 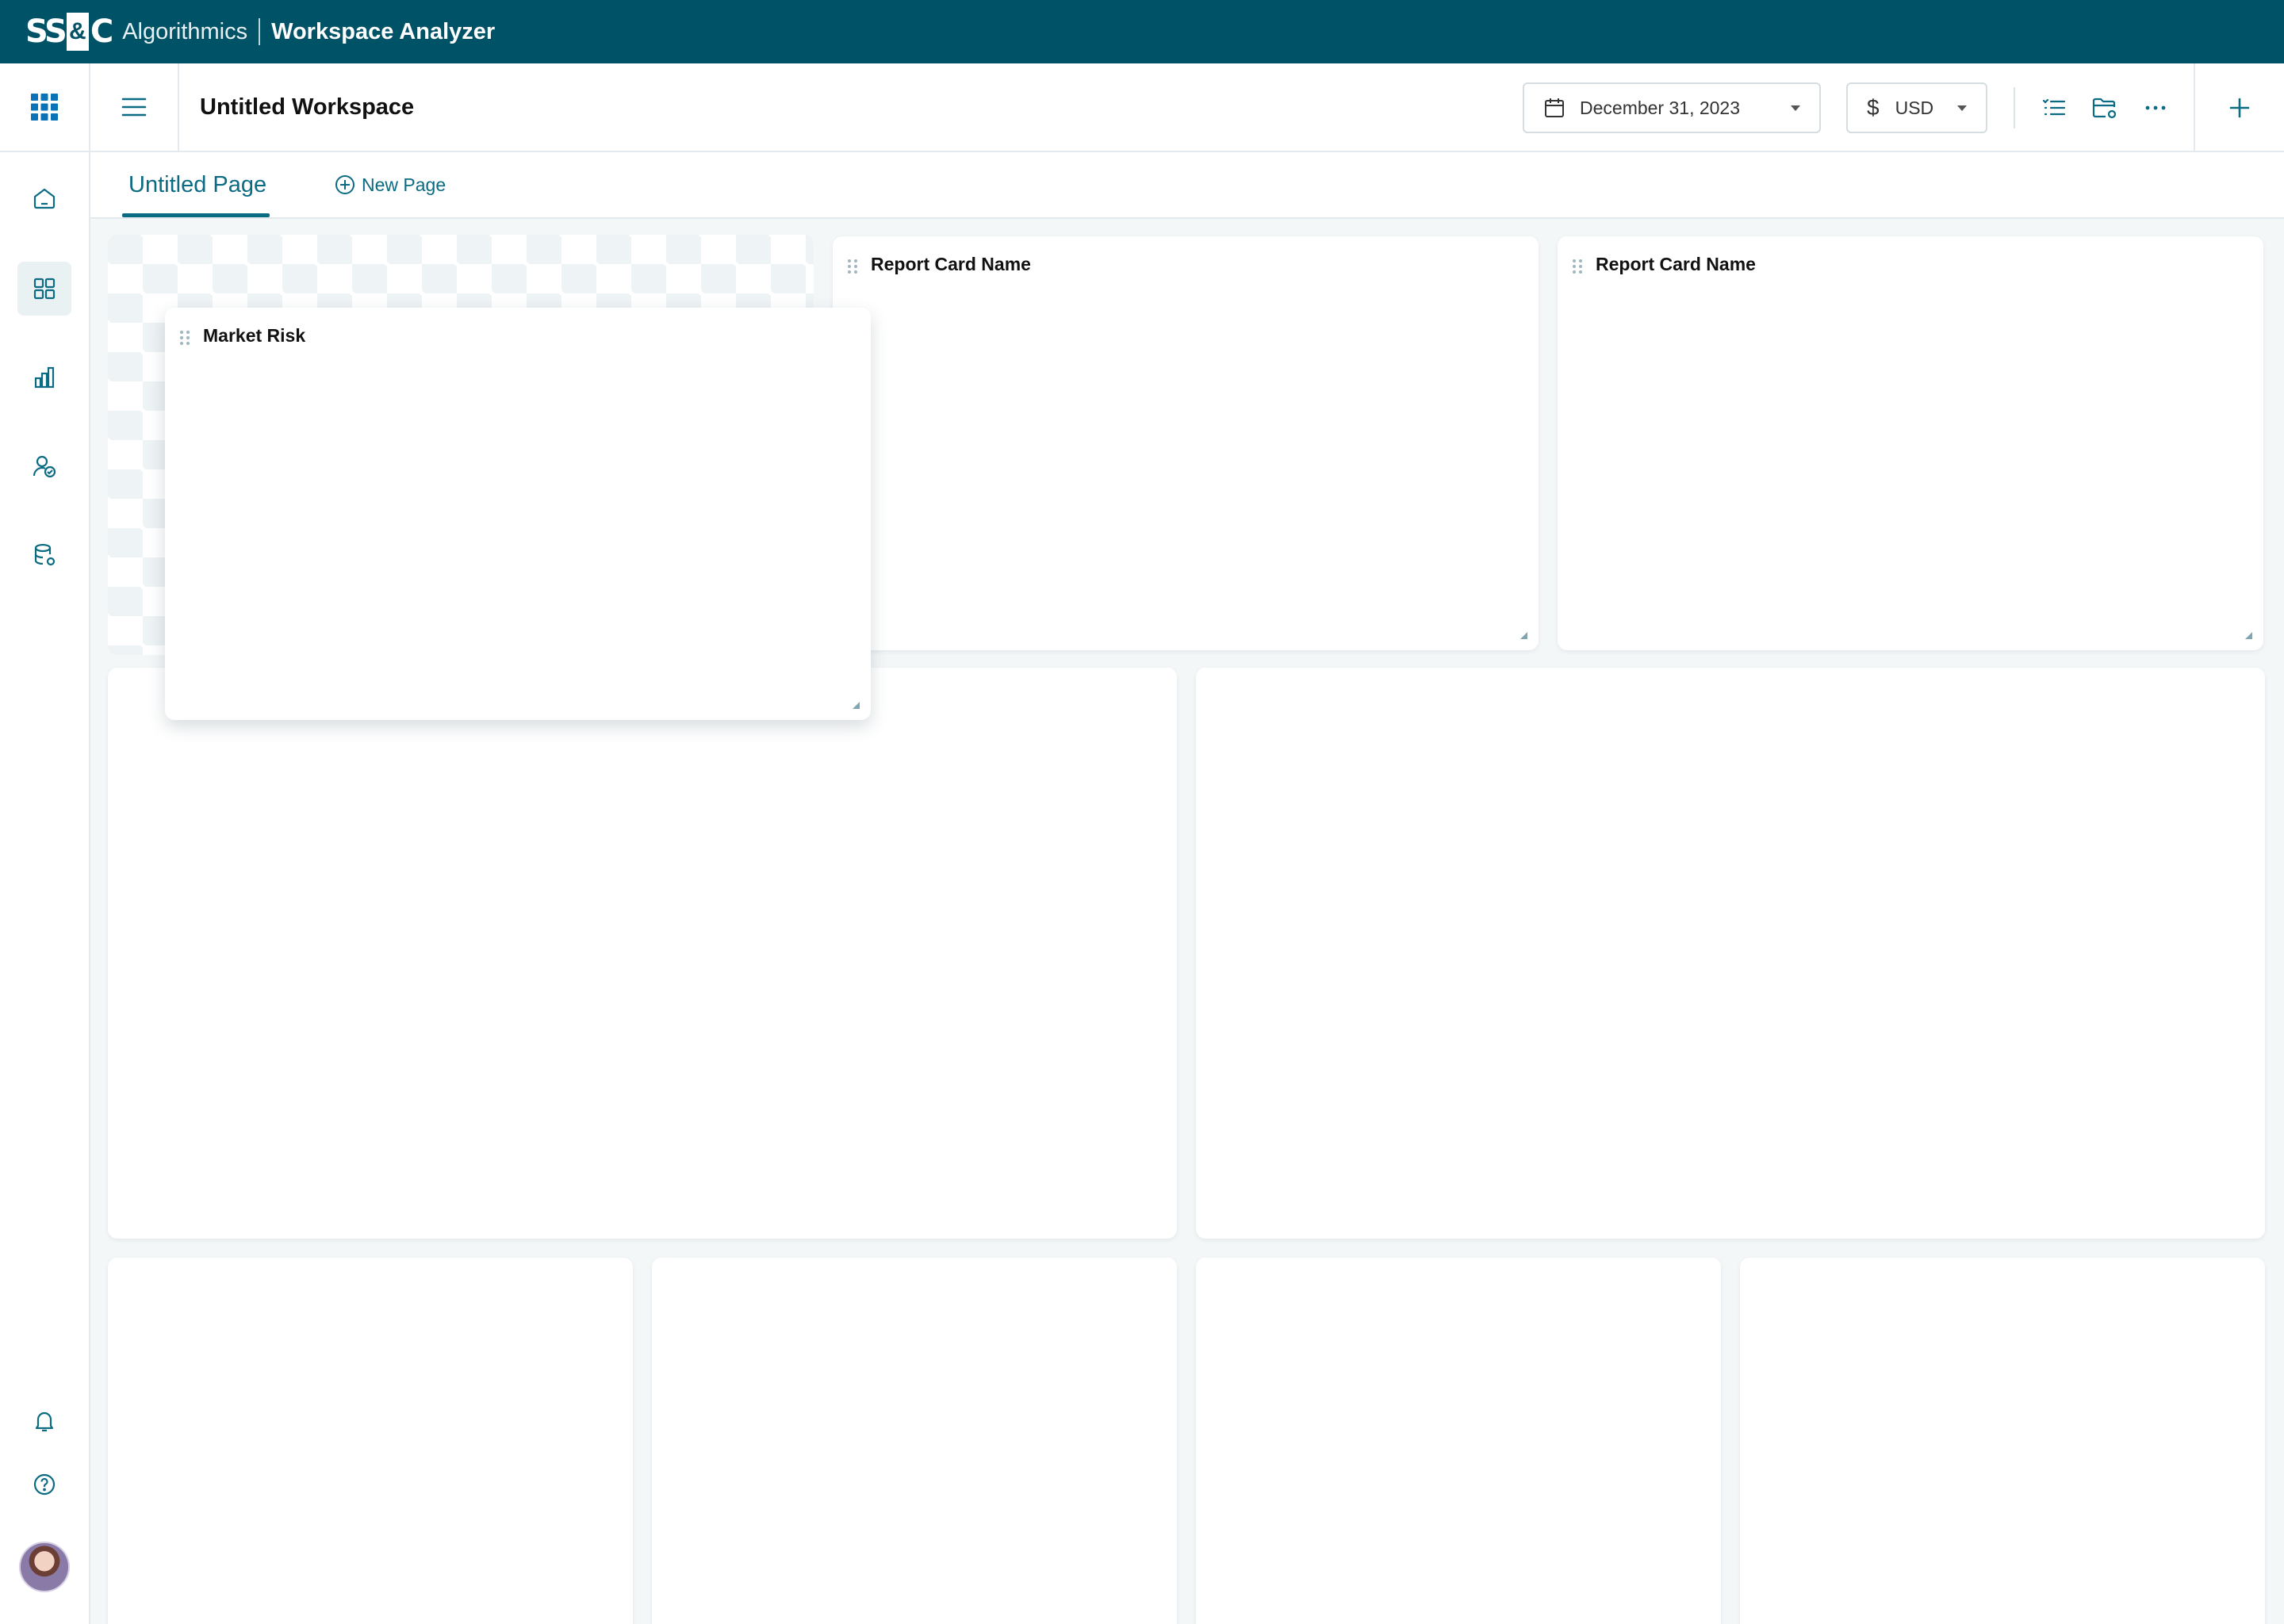 I want to click on rail-item-dashboards, so click(x=44, y=289).